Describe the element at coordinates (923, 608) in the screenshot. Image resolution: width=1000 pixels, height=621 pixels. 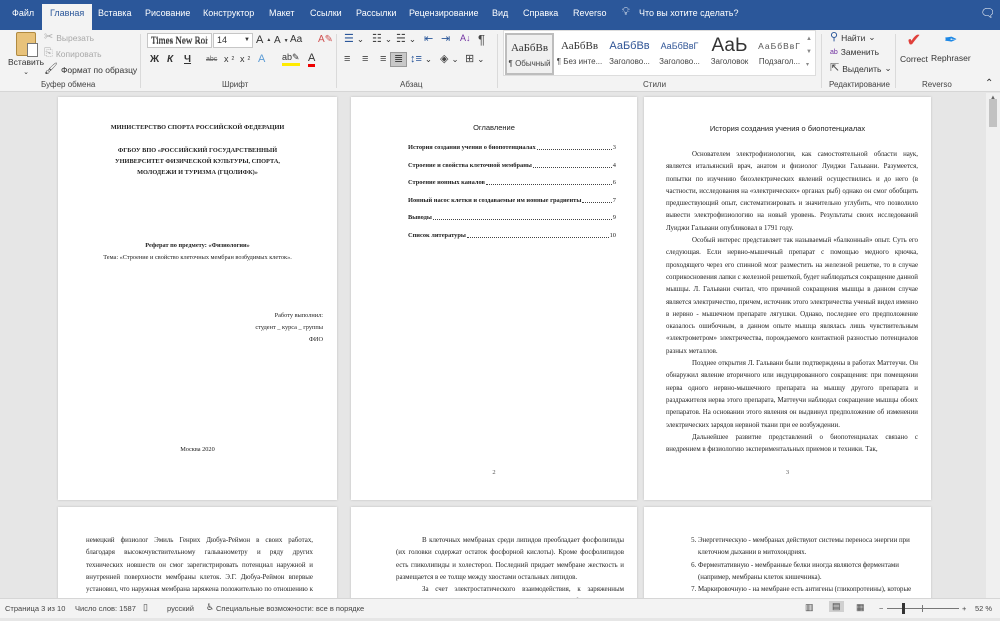
I see `zoom-slider` at that location.